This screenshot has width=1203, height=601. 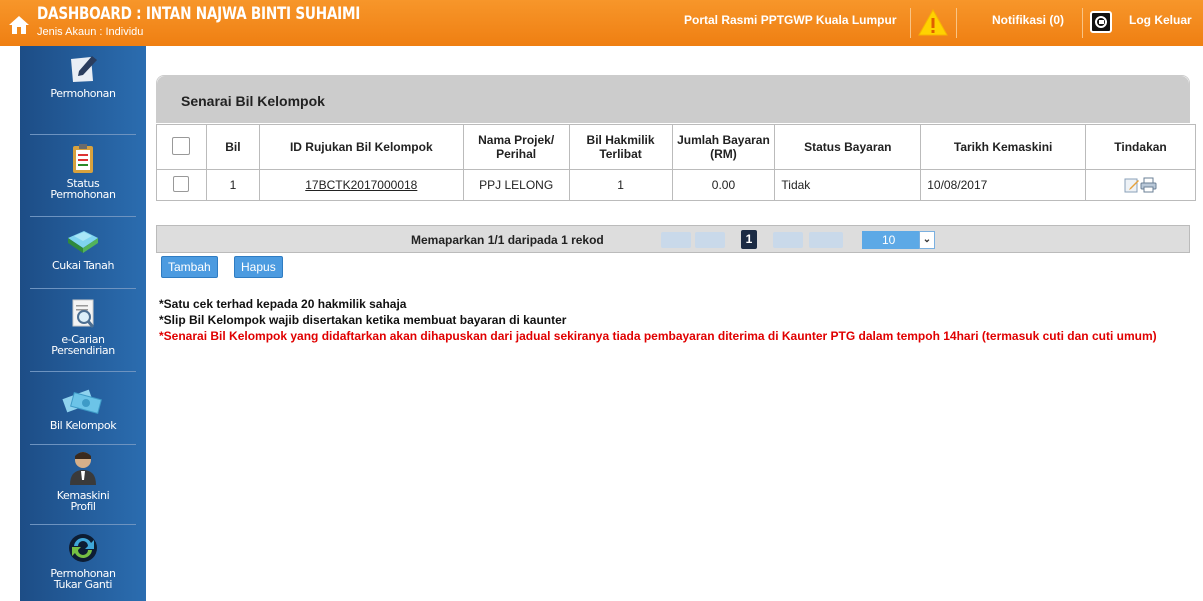 I want to click on row-select-cell, so click(x=181, y=185).